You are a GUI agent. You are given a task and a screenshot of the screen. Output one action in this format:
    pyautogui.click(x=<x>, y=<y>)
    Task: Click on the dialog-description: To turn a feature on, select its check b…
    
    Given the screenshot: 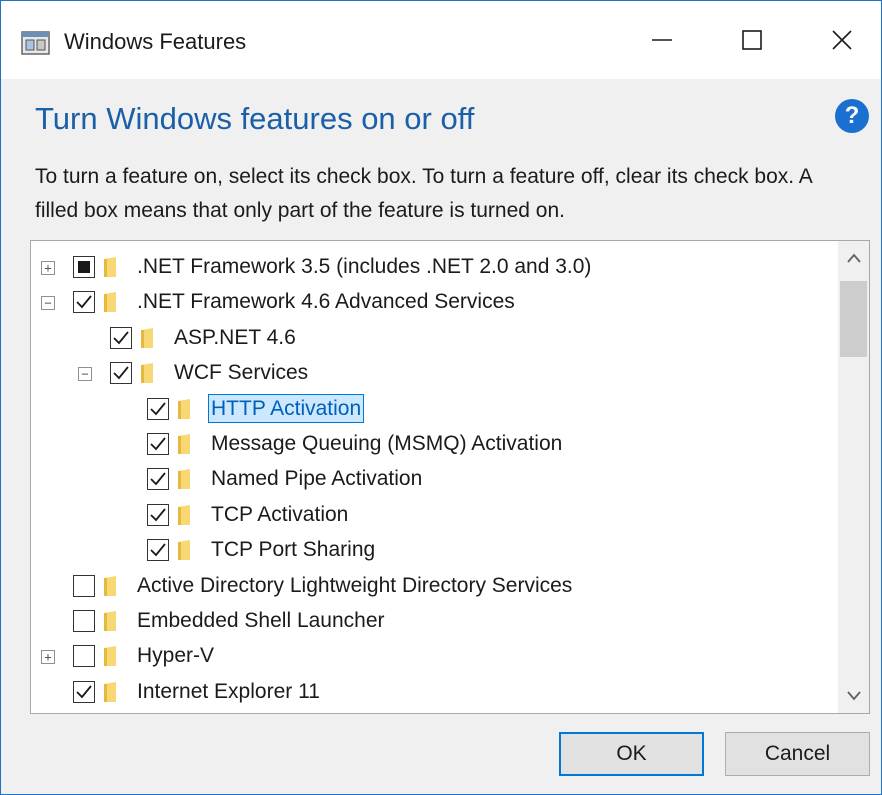 What is the action you would take?
    pyautogui.click(x=423, y=193)
    